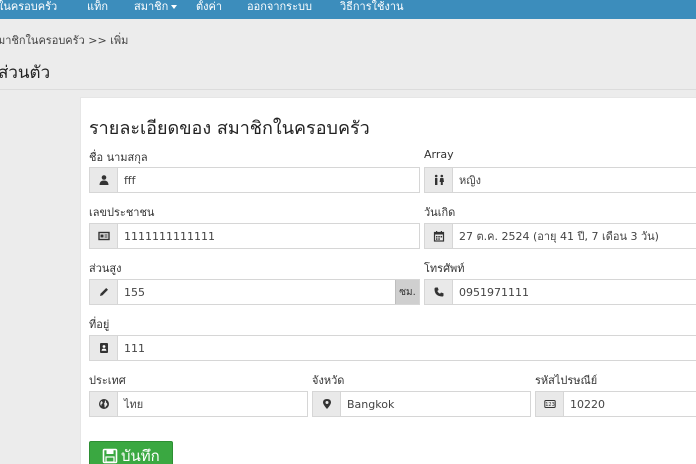 The height and width of the screenshot is (464, 696). I want to click on name-value: fff, so click(130, 180).